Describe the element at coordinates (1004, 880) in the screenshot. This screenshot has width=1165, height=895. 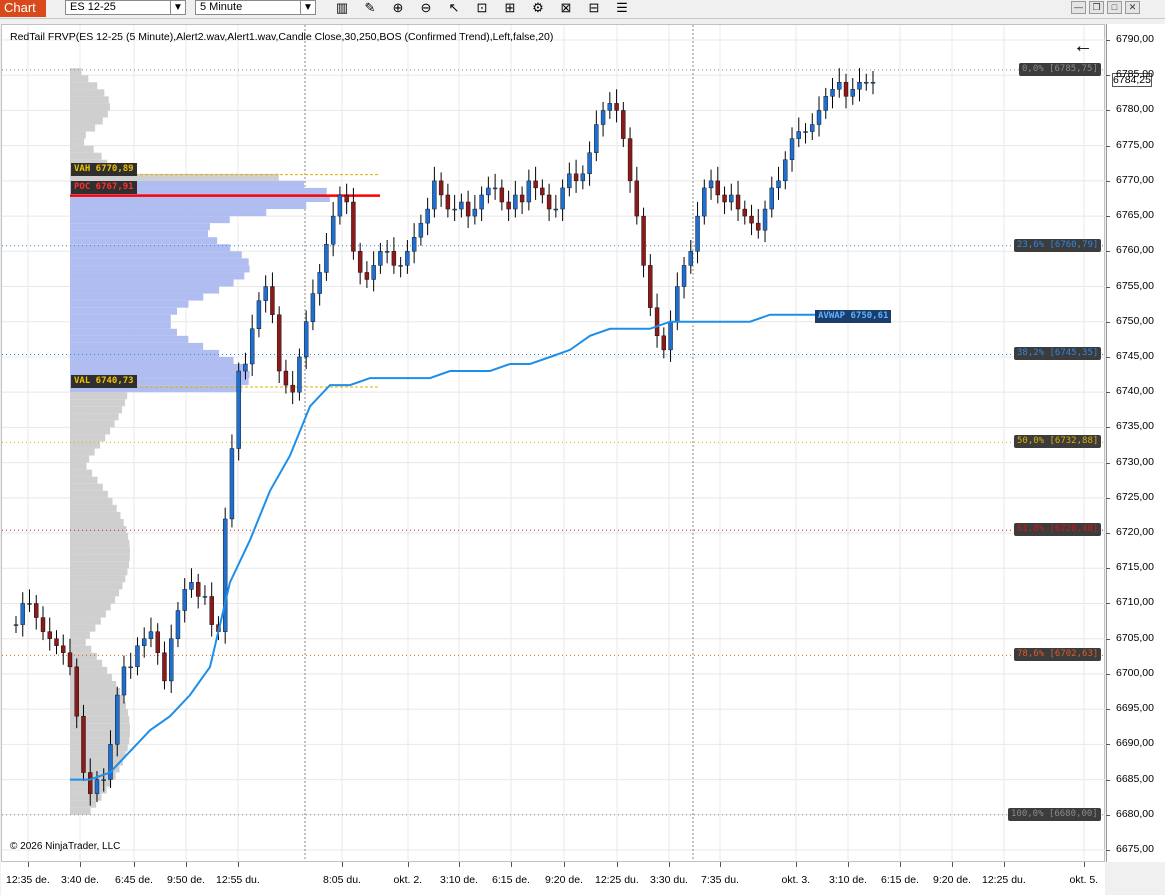
I see `time-axis-label: 12:25 du.` at that location.